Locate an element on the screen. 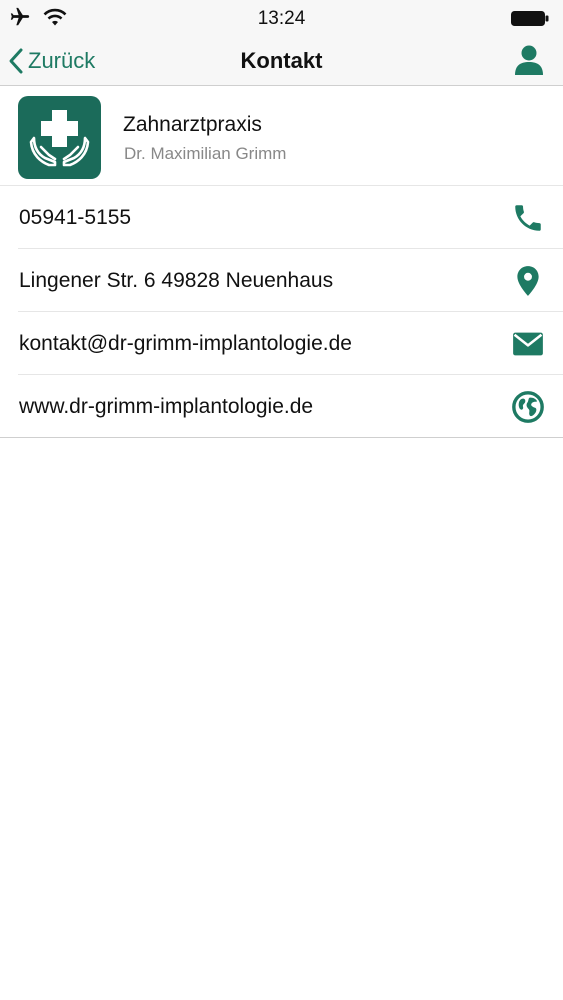  email-row: kontakt@dr-grimm-implantologie.de is located at coordinates (281, 344).